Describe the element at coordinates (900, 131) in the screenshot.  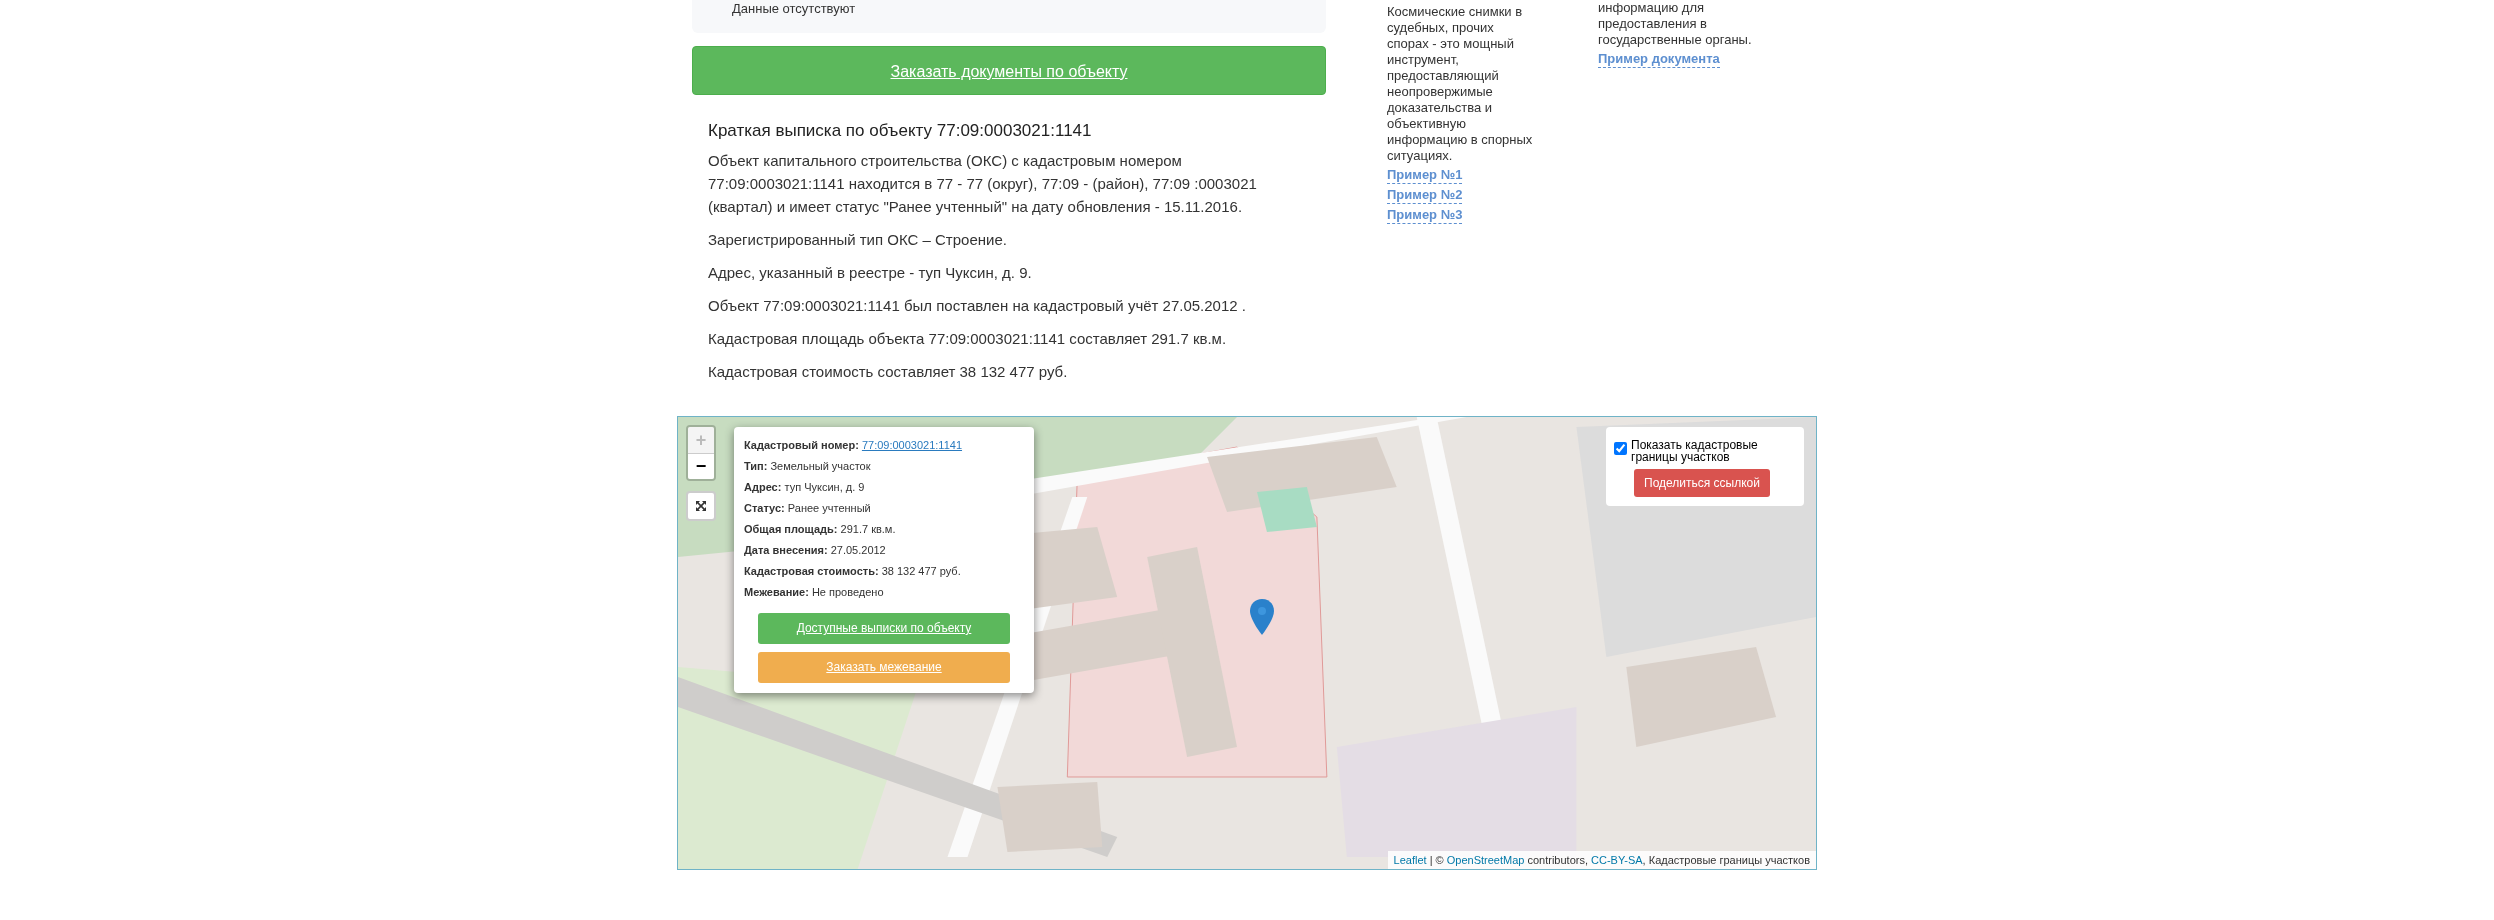
I see `extract-title: Краткая выписка по объекту 77:09:0003021:1141` at that location.